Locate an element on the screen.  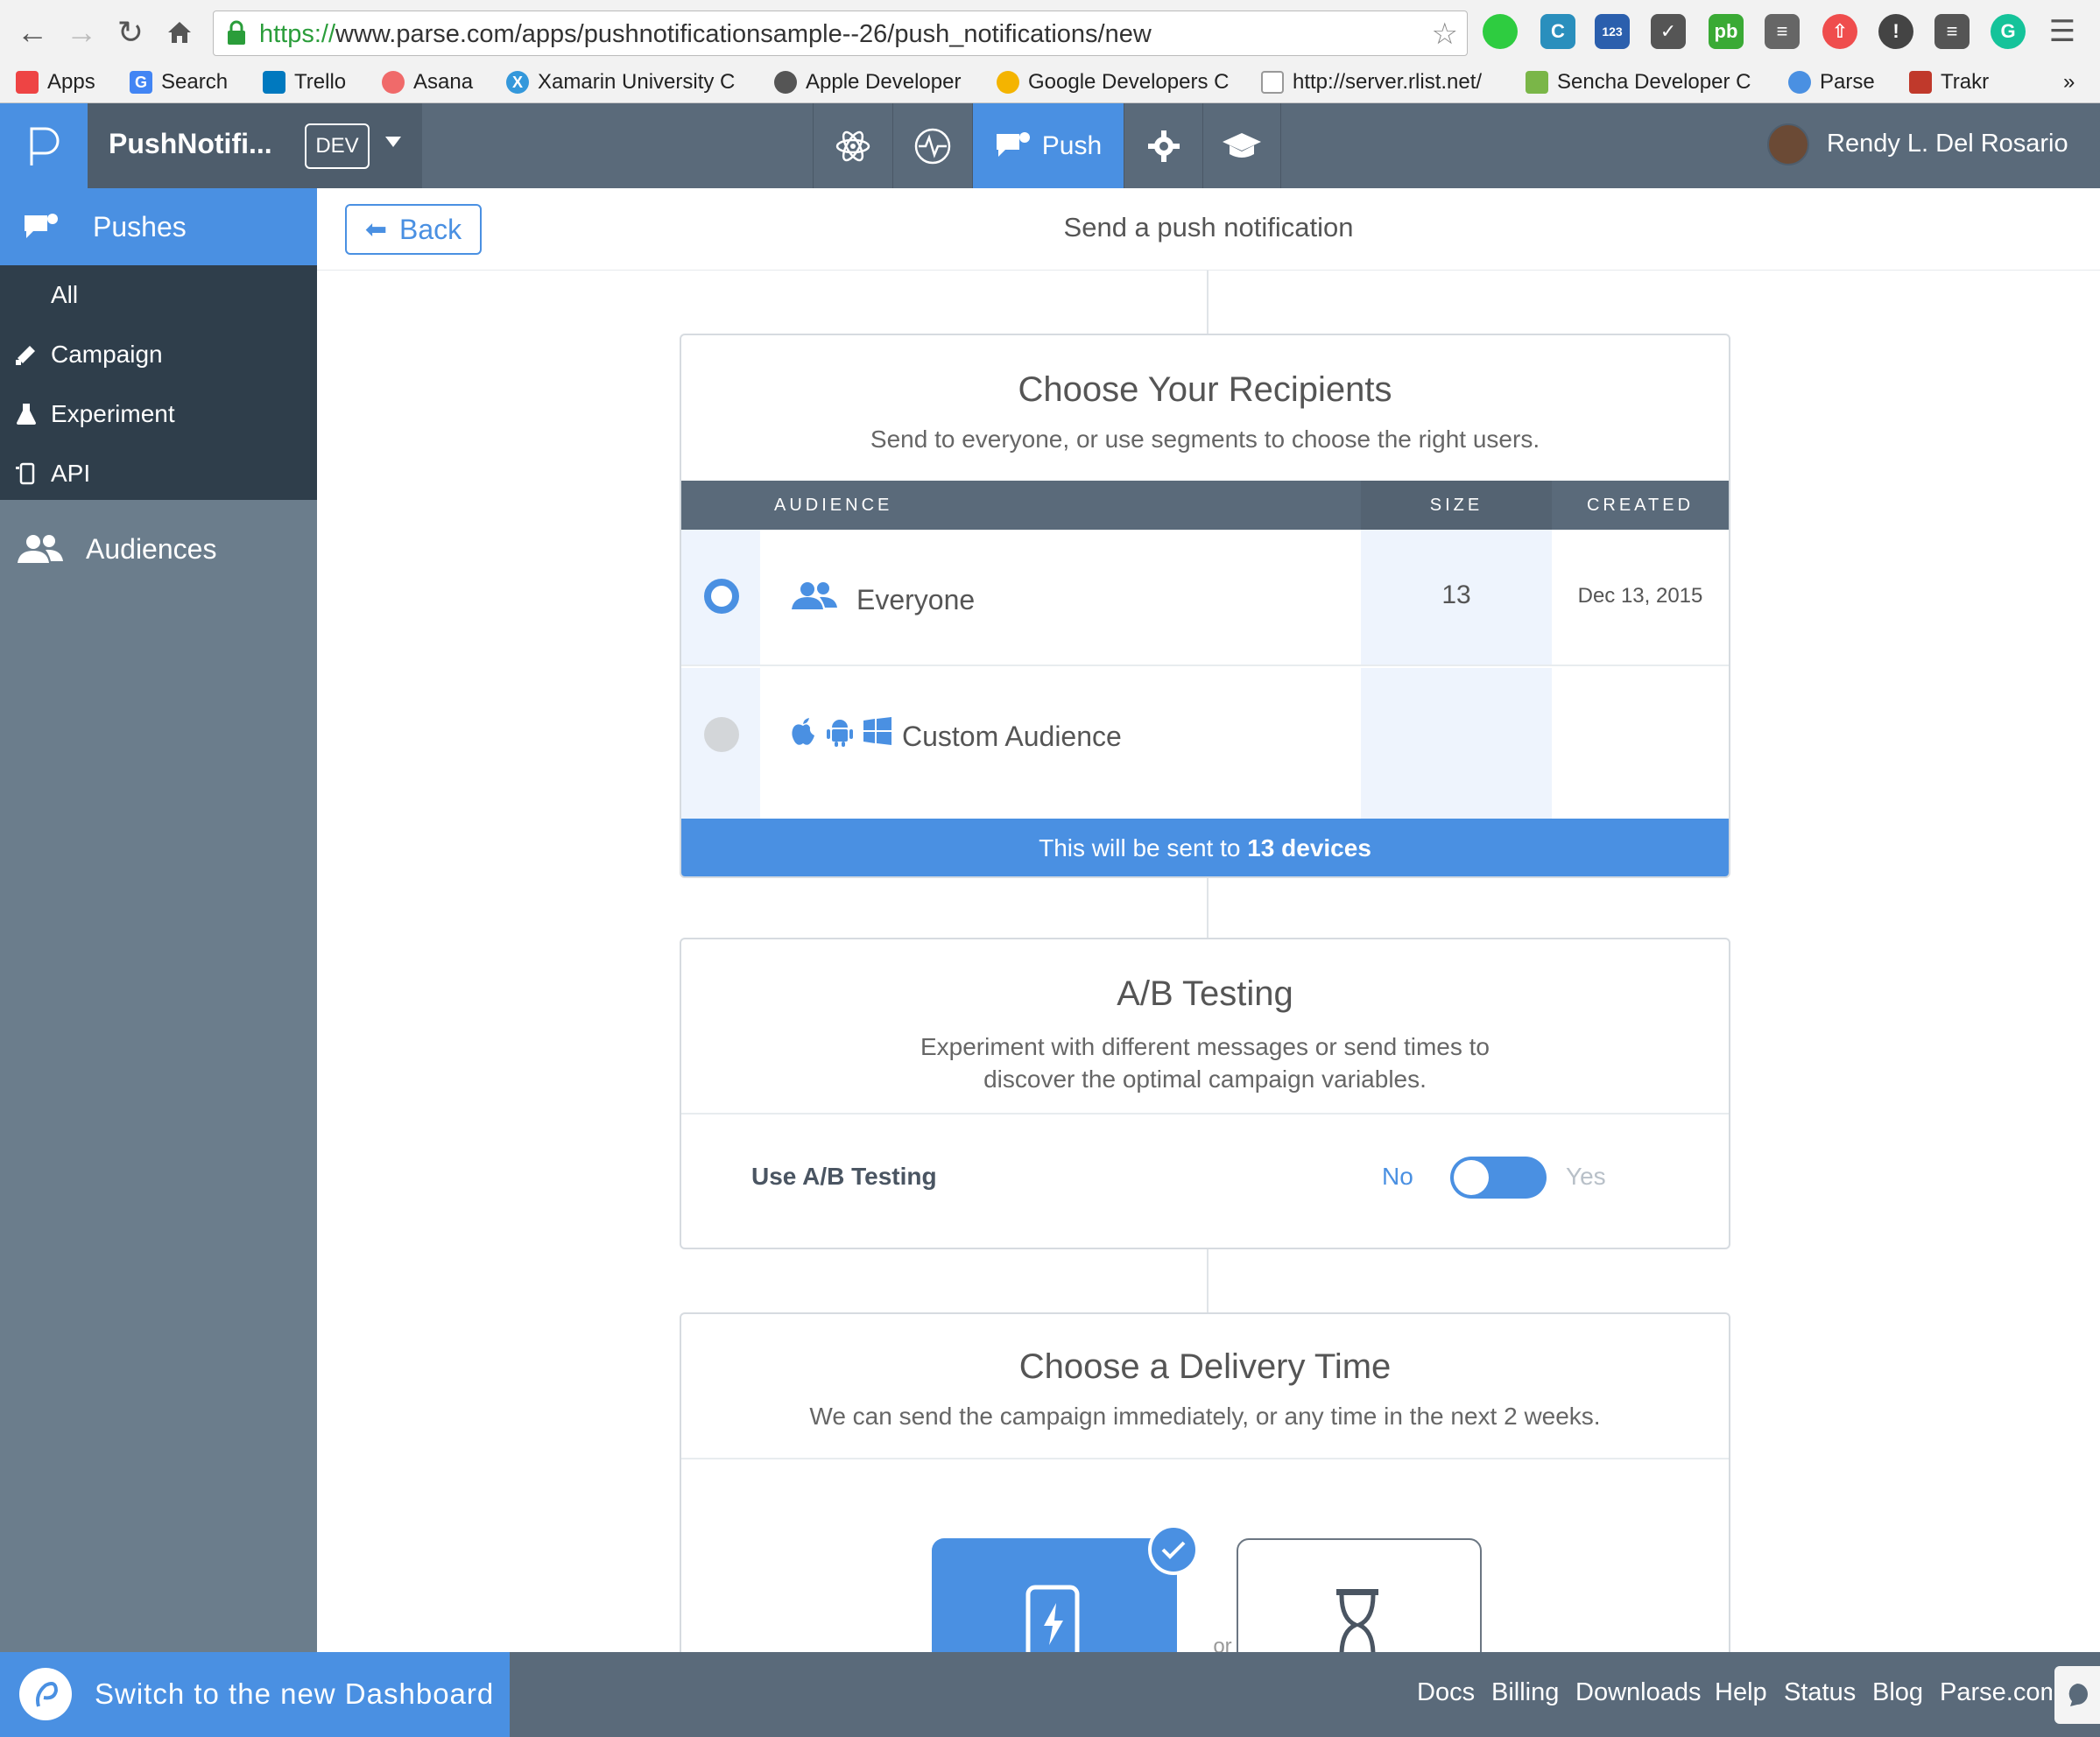
rss-extension-icon: C is located at coordinates (1558, 31).